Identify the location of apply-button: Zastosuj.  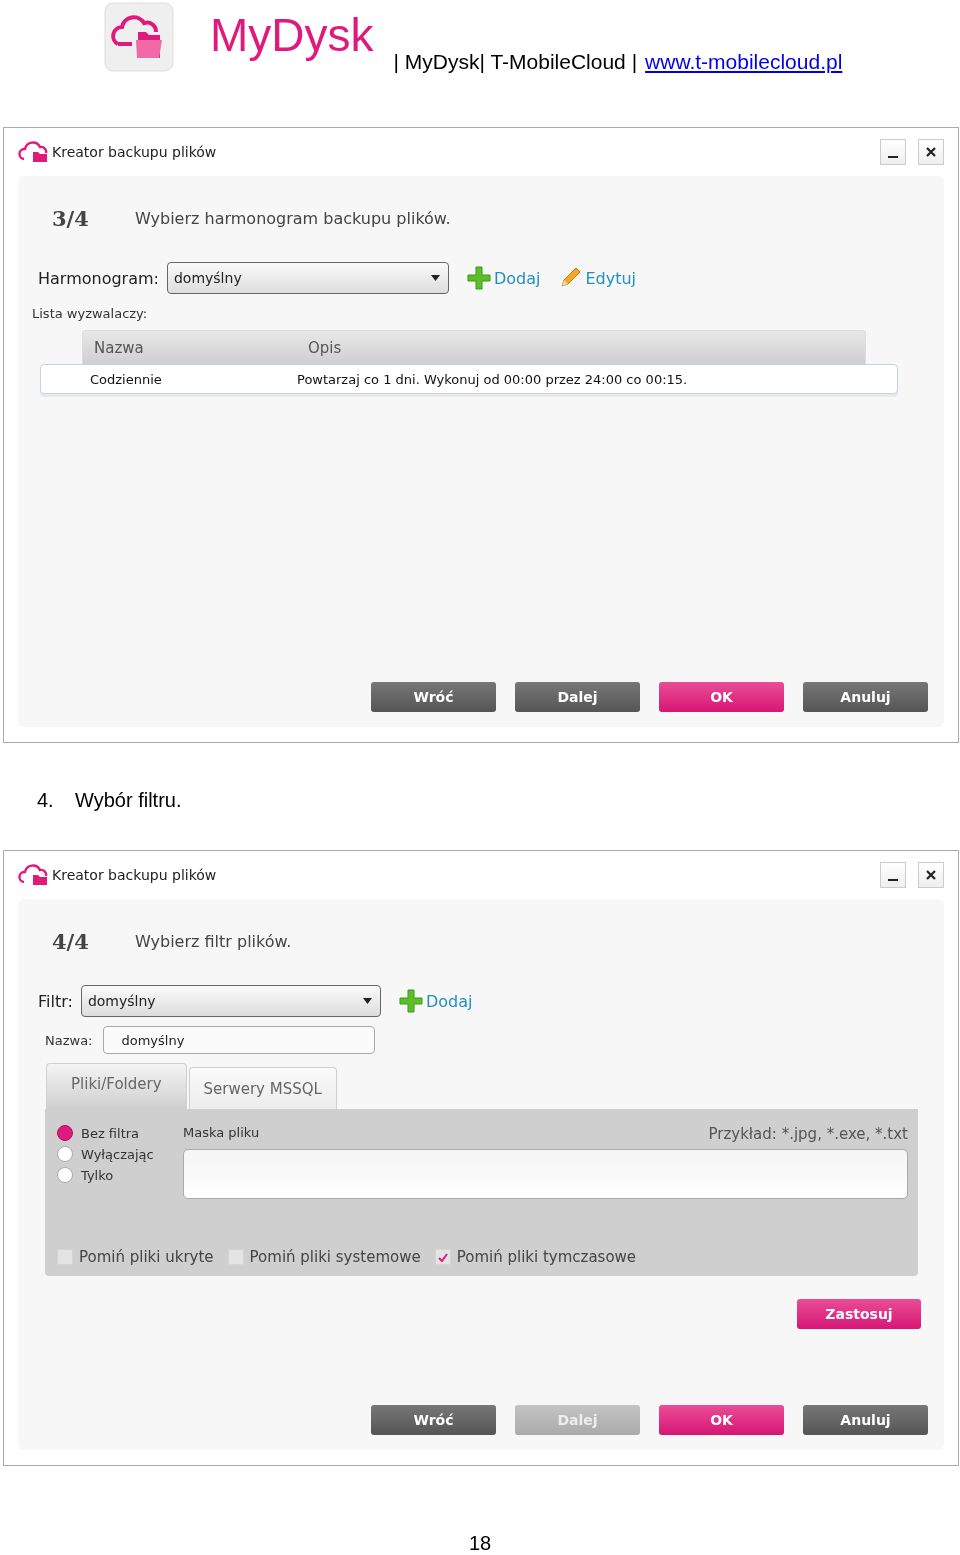
(859, 1314).